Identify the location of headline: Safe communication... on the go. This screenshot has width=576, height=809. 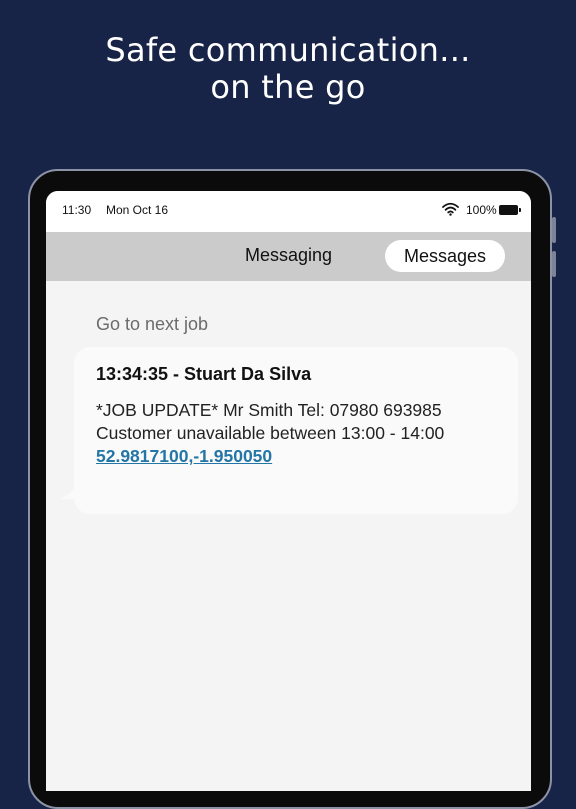
(288, 69).